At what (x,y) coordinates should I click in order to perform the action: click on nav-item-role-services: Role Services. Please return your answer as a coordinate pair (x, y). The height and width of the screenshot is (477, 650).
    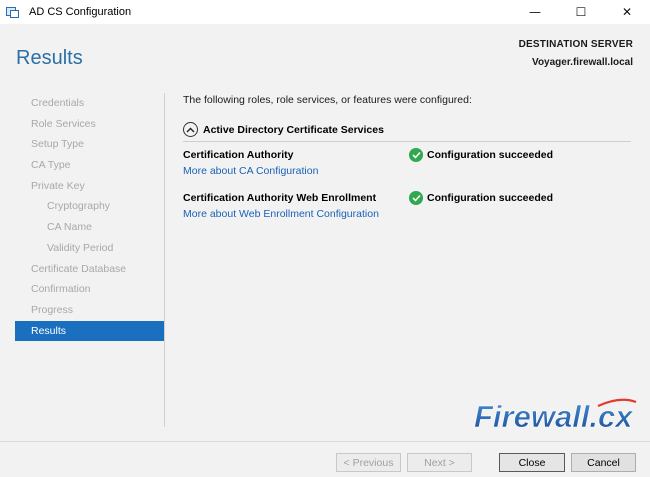
    Looking at the image, I should click on (63, 123).